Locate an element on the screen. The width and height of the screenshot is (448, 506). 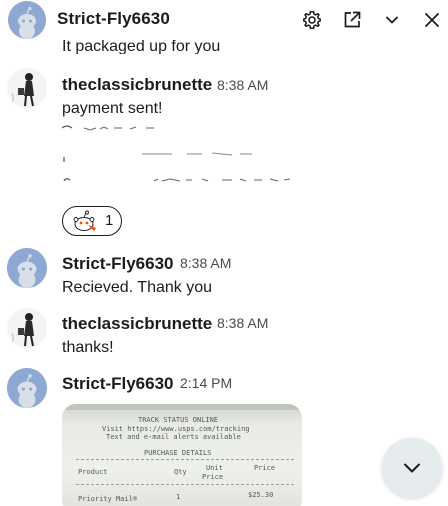
settings-gear-icon is located at coordinates (312, 20).